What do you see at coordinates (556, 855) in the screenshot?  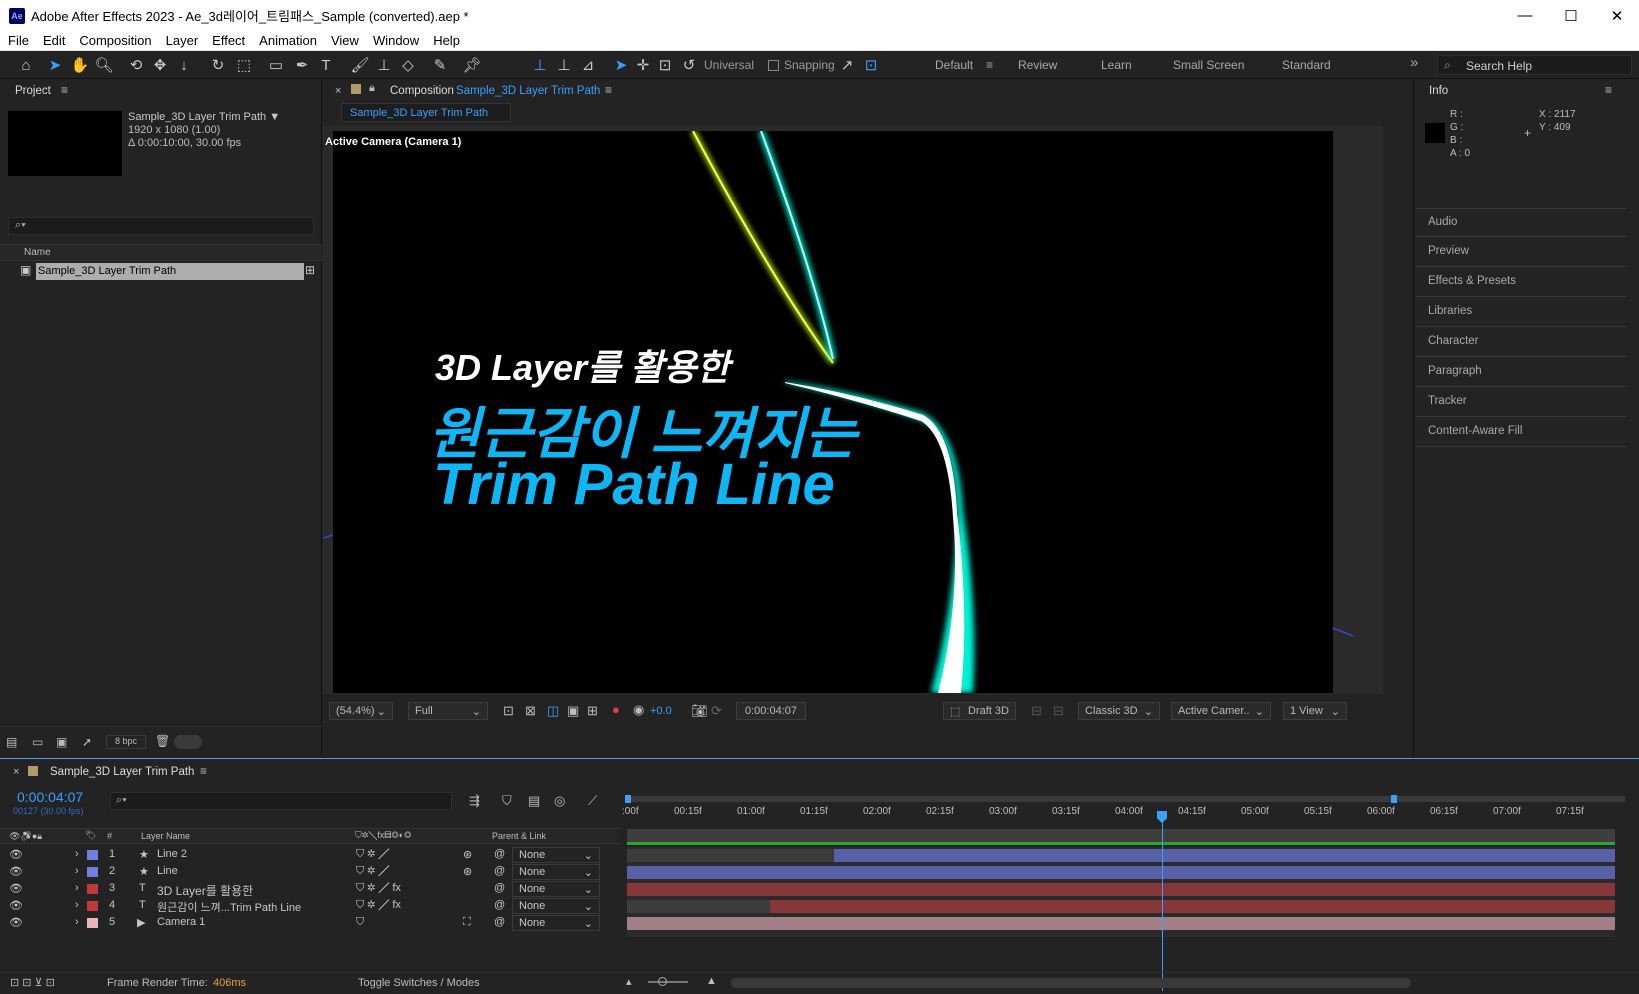 I see `parent-dropdown: None ⌄` at bounding box center [556, 855].